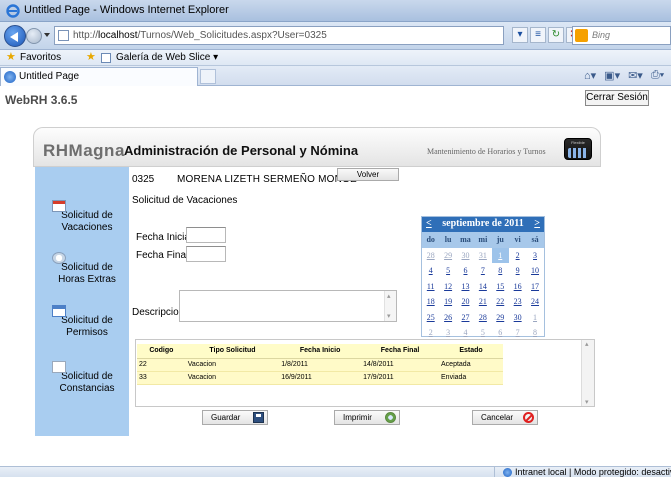 Image resolution: width=671 pixels, height=477 pixels. I want to click on calendar-day: 9, so click(517, 271).